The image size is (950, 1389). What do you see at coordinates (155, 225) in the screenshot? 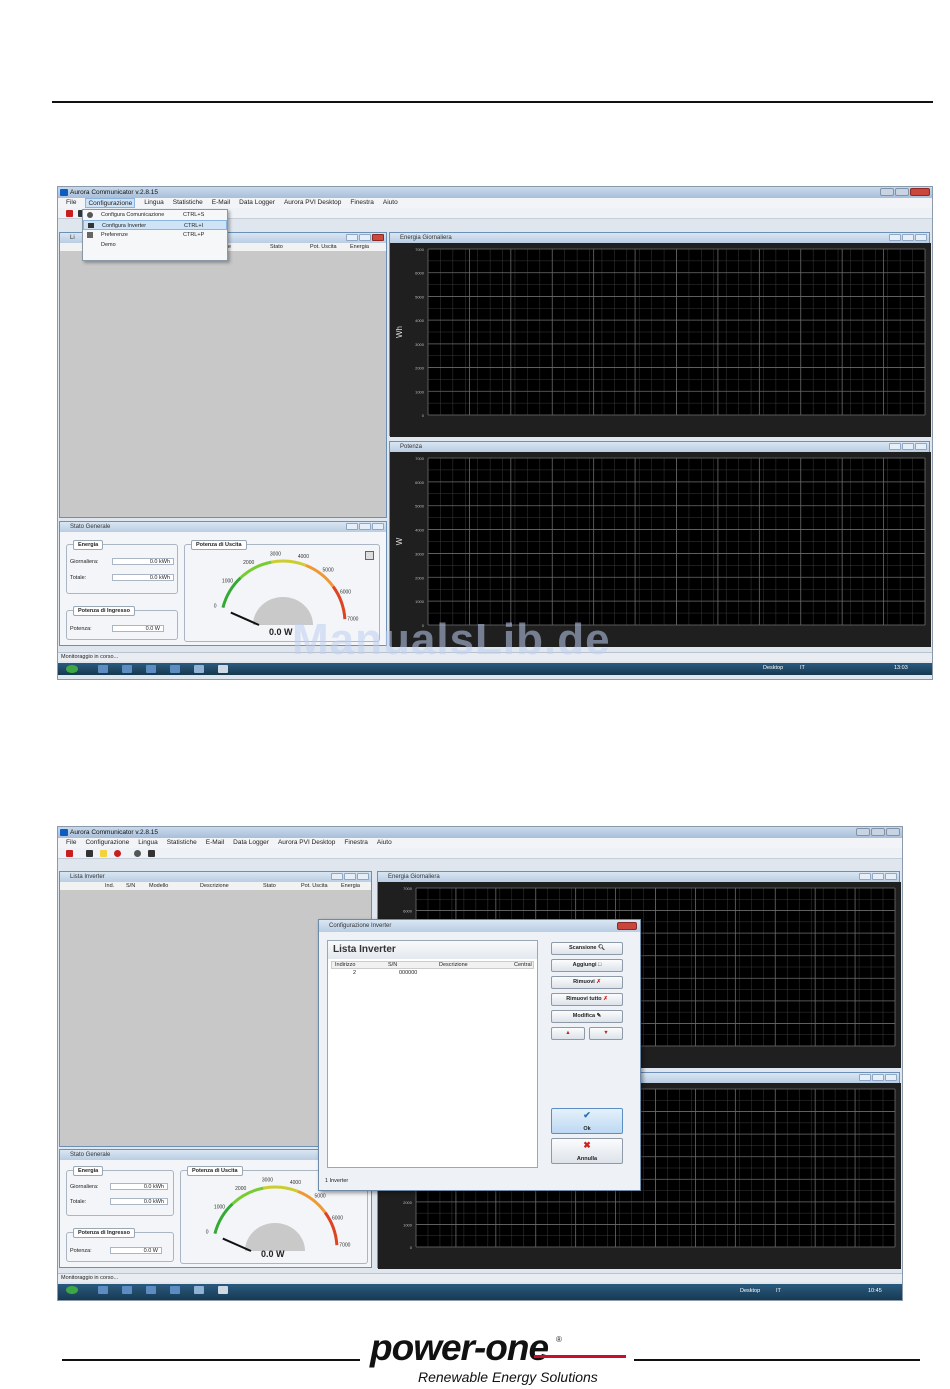
I see `menu-item-configura-inverter: Configura Inverter CTRL+I` at bounding box center [155, 225].